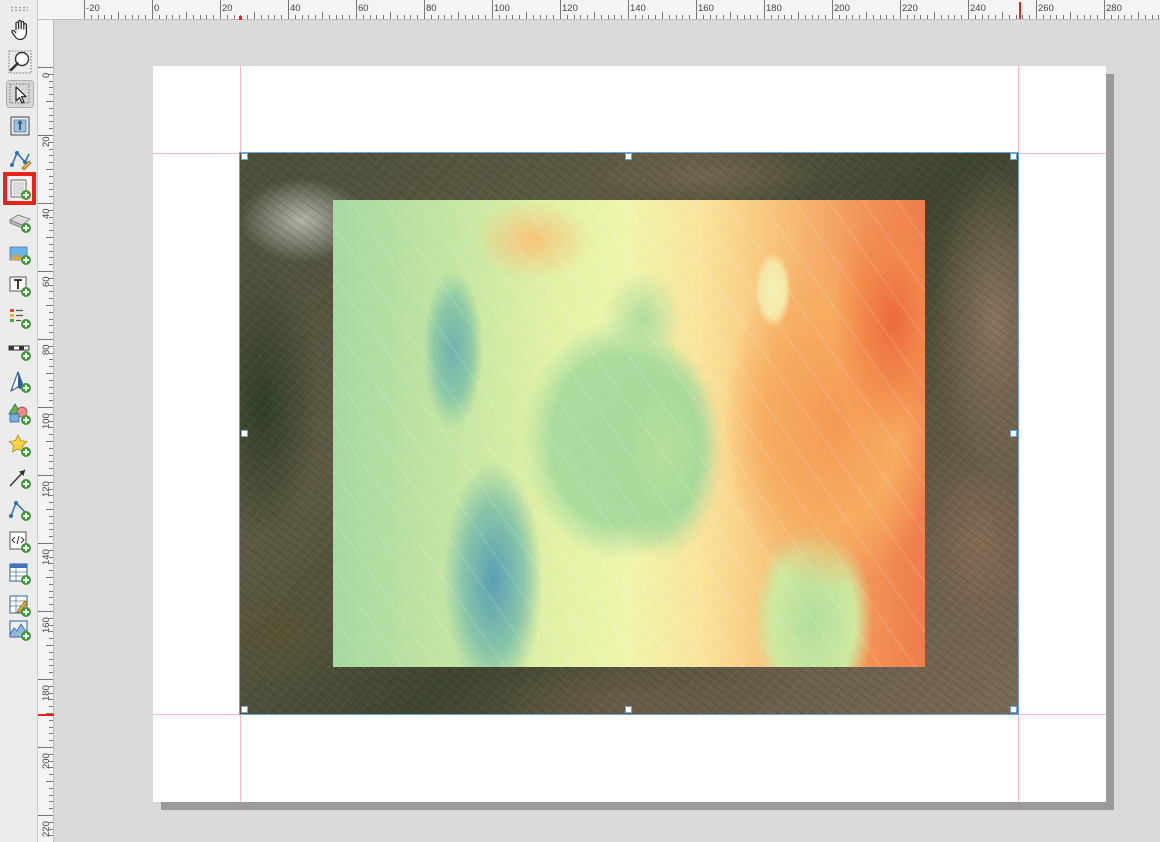  What do you see at coordinates (20, 62) in the screenshot?
I see `zoom-tool-button` at bounding box center [20, 62].